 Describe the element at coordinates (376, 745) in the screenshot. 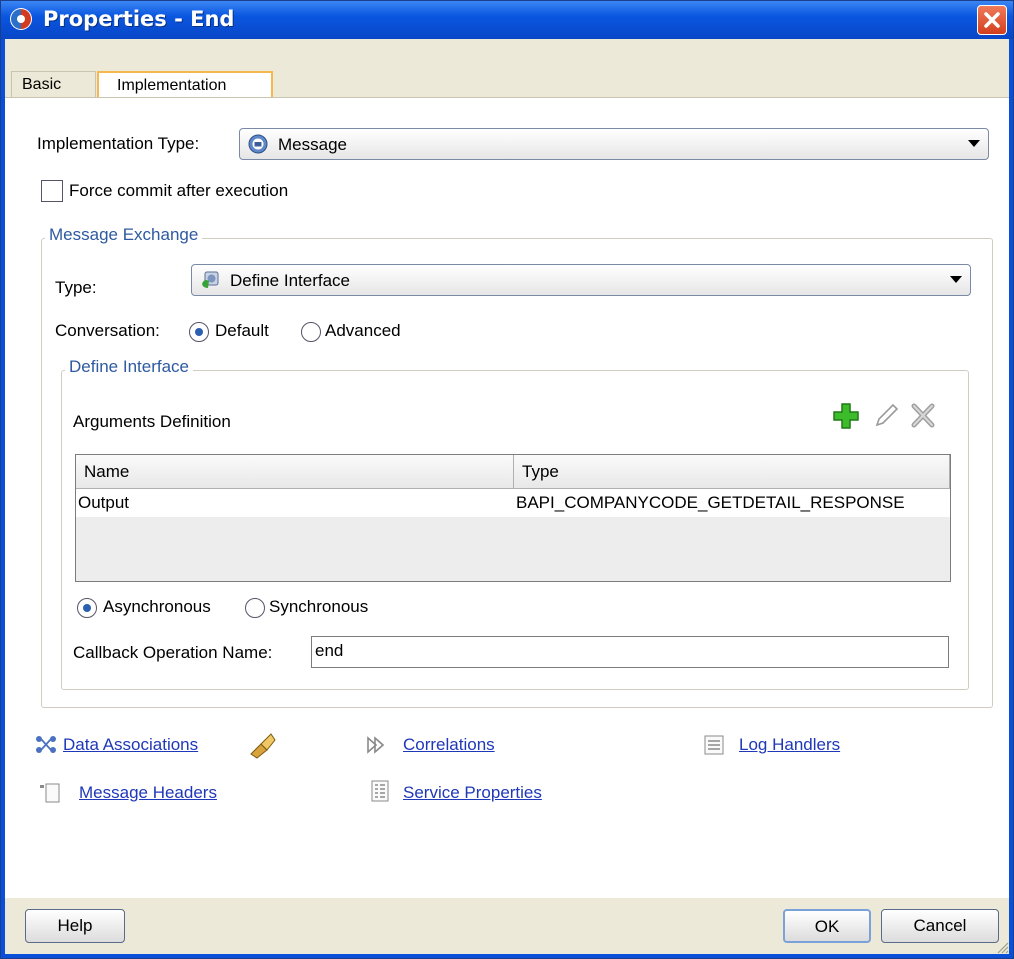

I see `correlations-icon` at that location.